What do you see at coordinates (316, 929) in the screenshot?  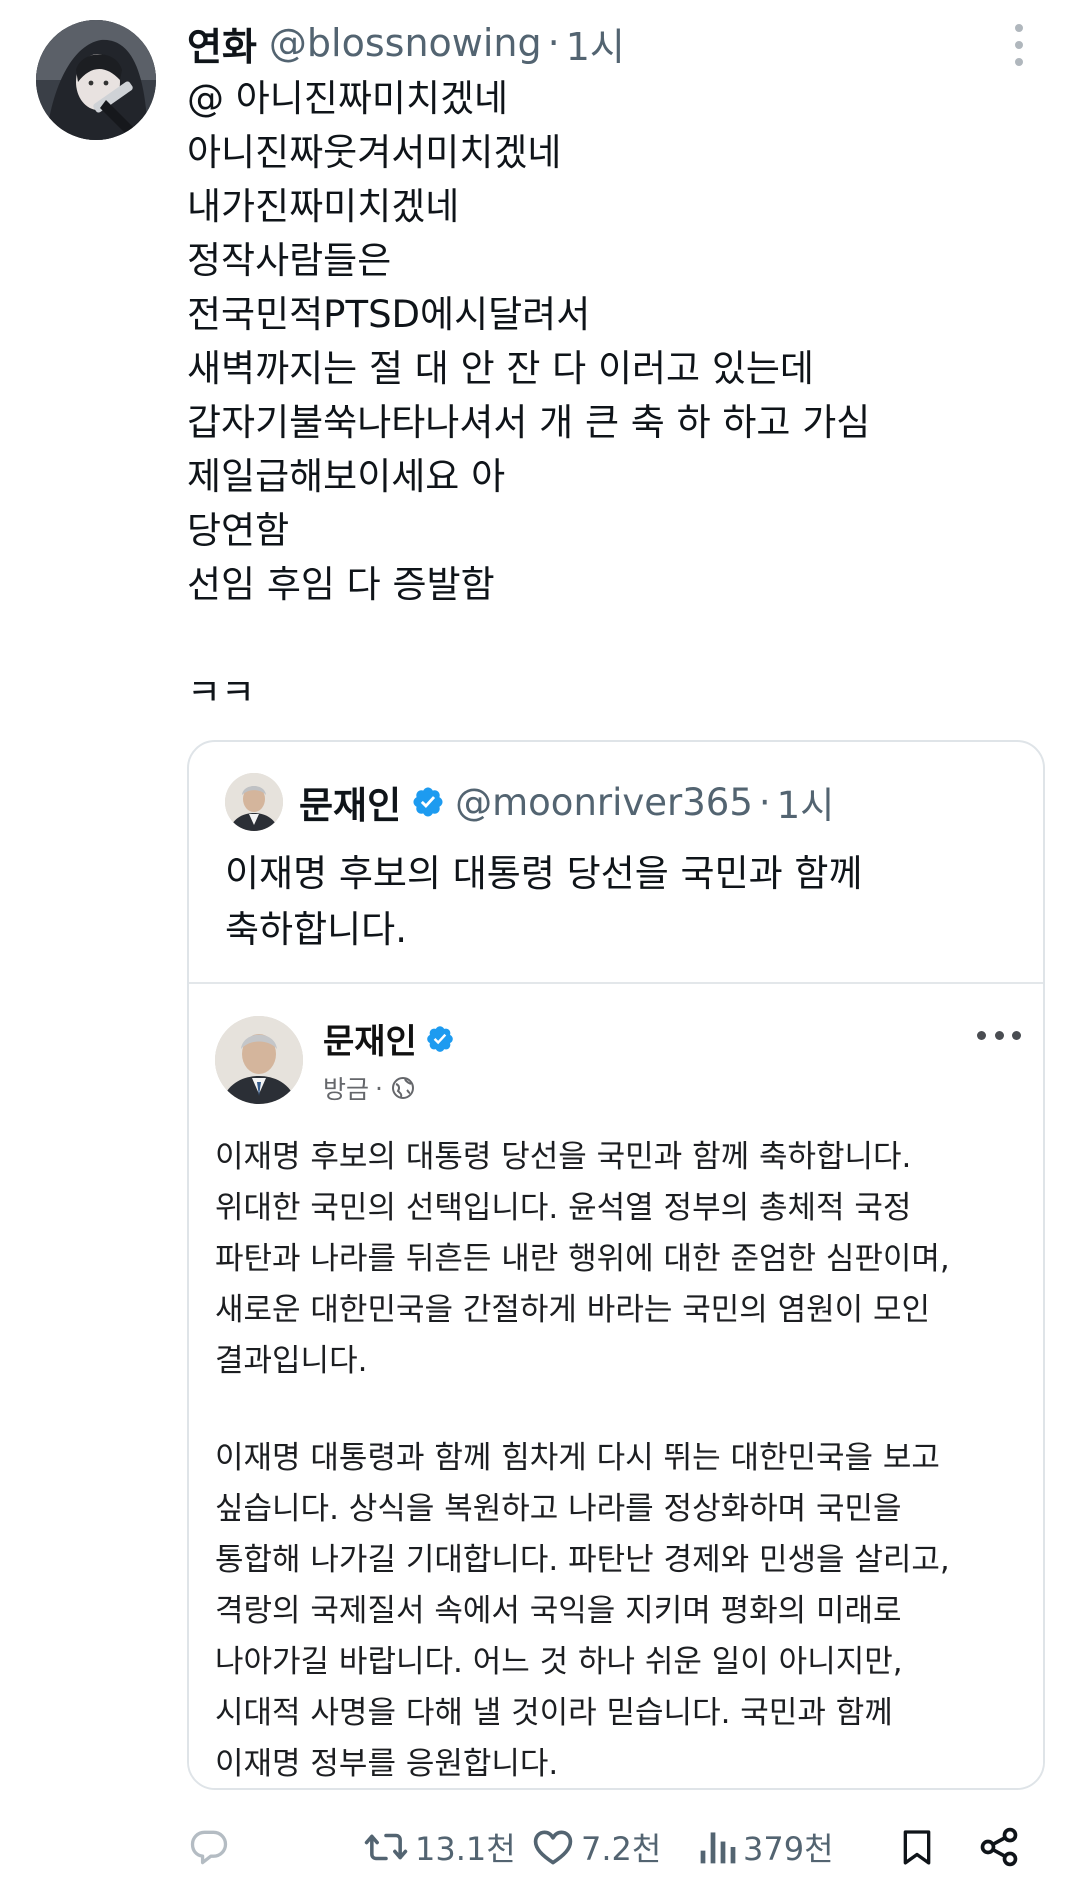 I see `quoted-text-line: 축하합니다.` at bounding box center [316, 929].